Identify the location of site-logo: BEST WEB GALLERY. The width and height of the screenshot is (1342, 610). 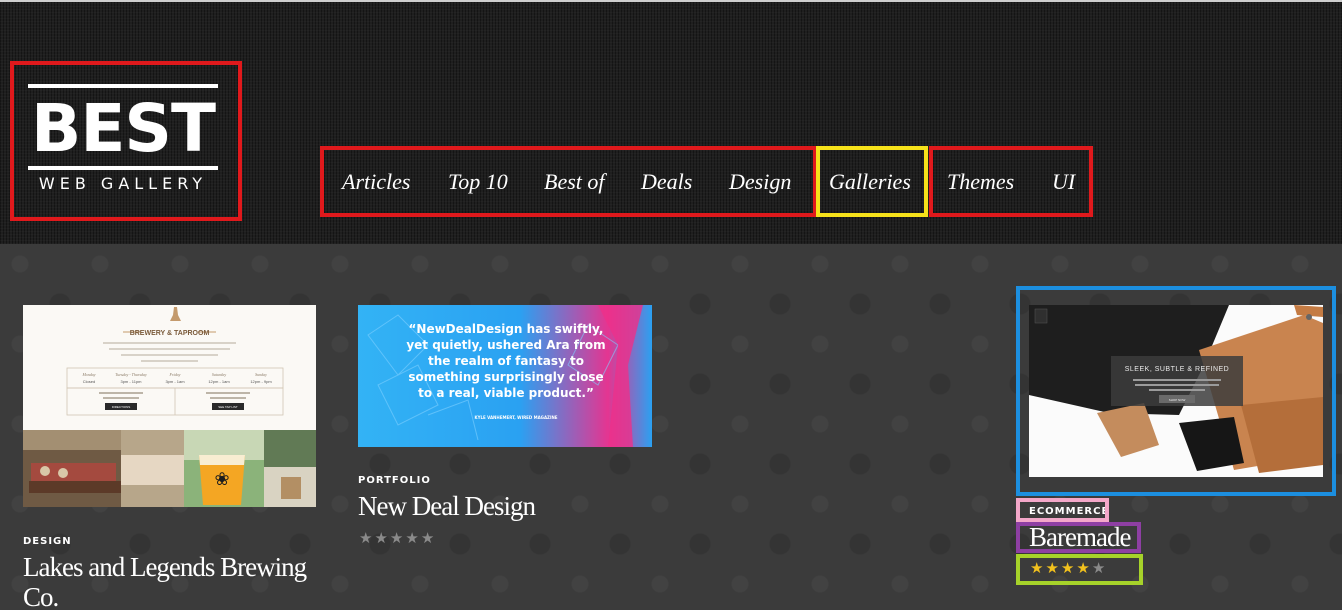
(123, 141).